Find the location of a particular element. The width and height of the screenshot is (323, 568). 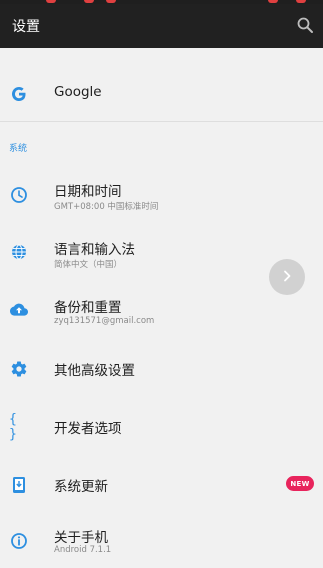

section-label-system: 系统 is located at coordinates (18, 149).